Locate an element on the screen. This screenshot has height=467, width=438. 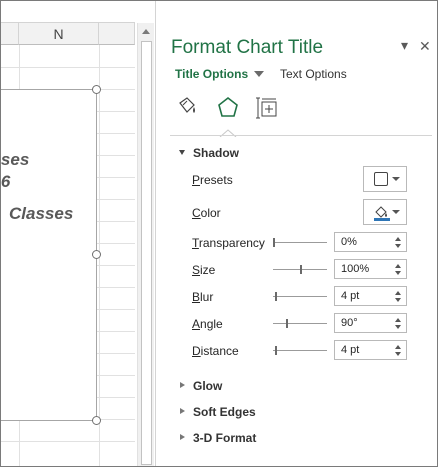
vertical-scrollbar is located at coordinates (145, 244).